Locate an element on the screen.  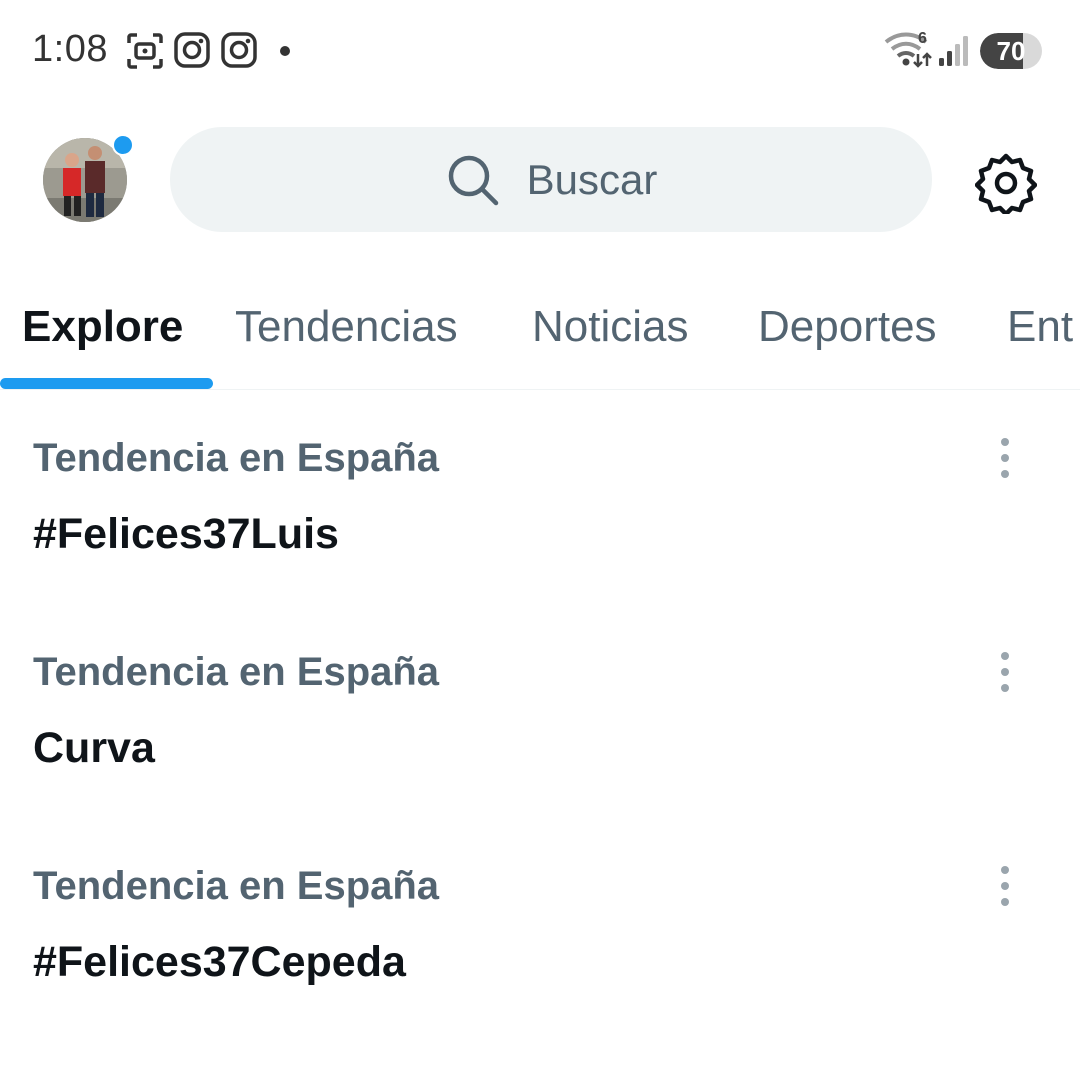
battery-icon: 70 is located at coordinates (1011, 51).